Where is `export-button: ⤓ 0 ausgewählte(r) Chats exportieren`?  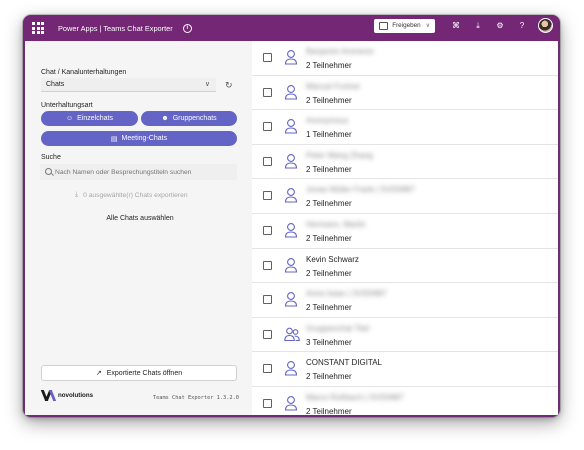 export-button: ⤓ 0 ausgewählte(r) Chats exportieren is located at coordinates (131, 195).